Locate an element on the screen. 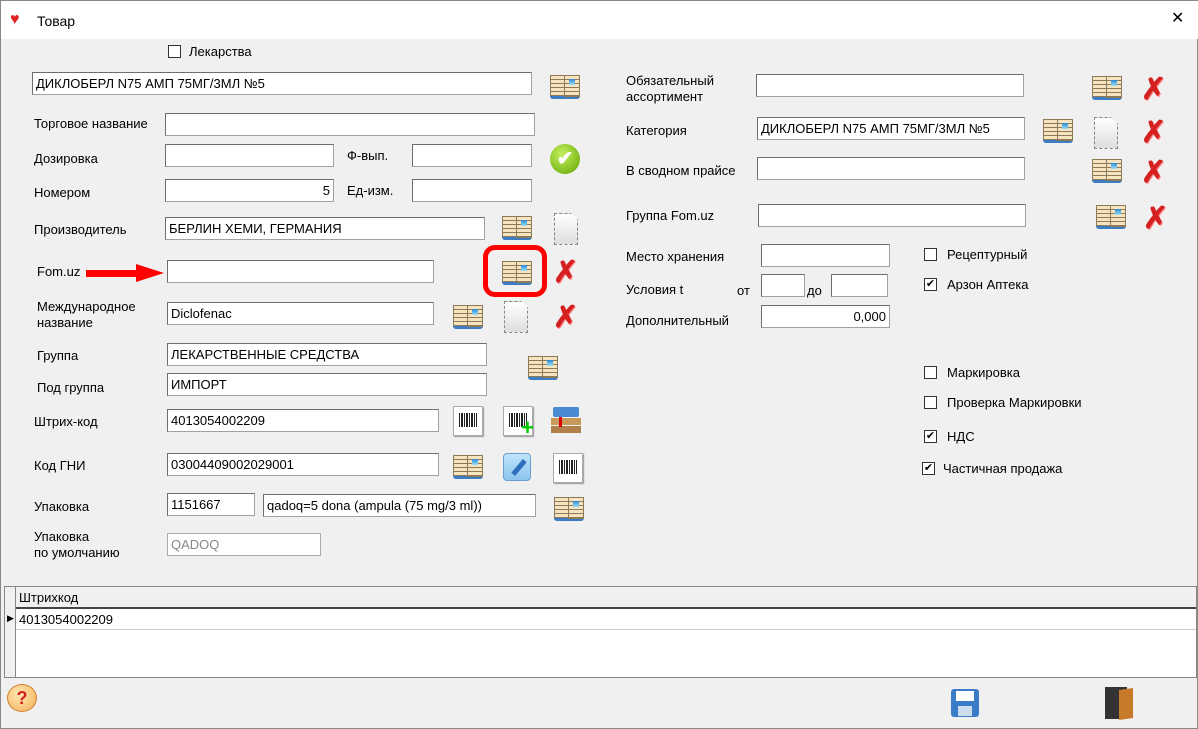 The image size is (1198, 729). vat-checkbox: ✔ is located at coordinates (930, 436).